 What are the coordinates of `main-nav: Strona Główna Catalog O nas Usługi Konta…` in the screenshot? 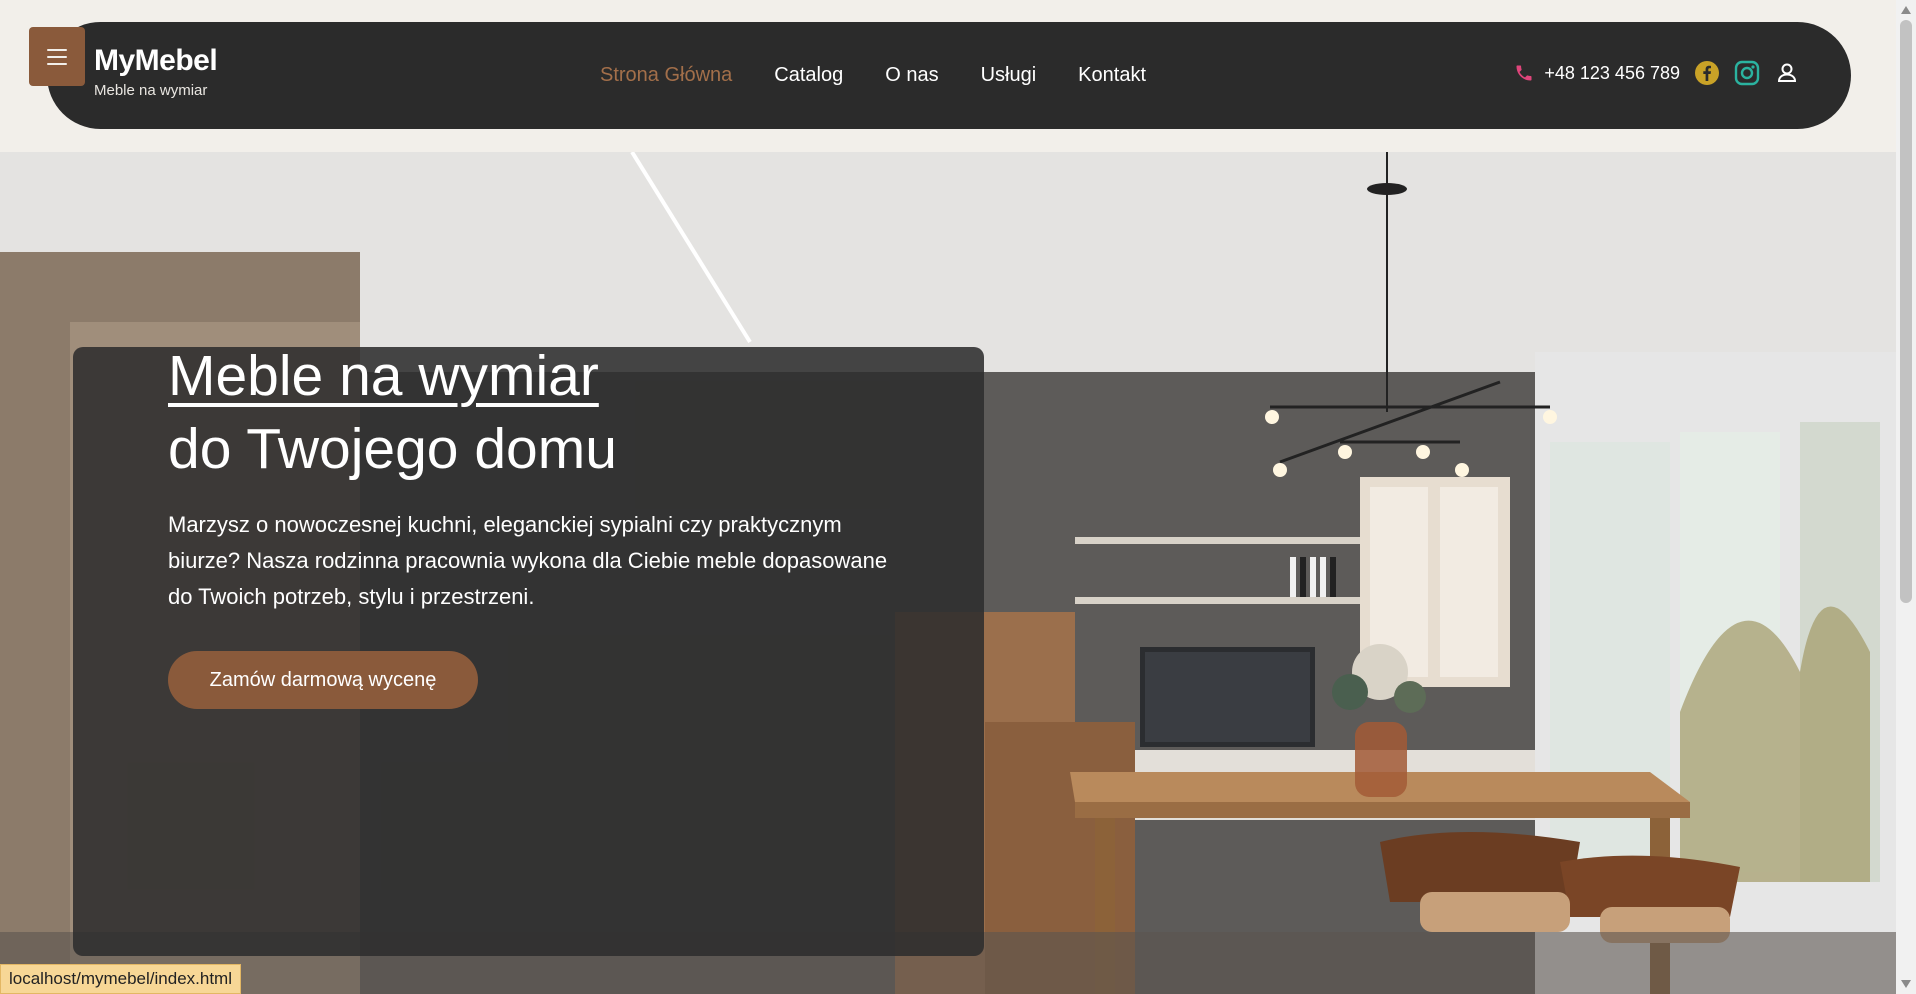 It's located at (873, 75).